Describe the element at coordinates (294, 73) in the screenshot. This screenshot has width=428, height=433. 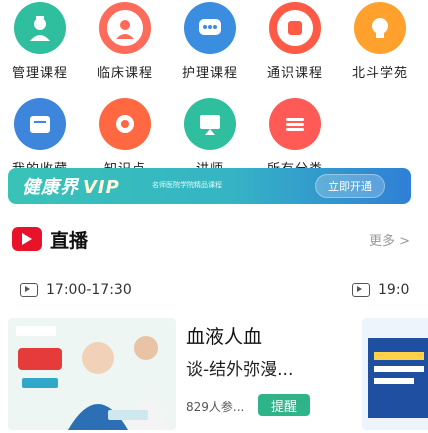
I see `grid-item-label: 通识课程` at that location.